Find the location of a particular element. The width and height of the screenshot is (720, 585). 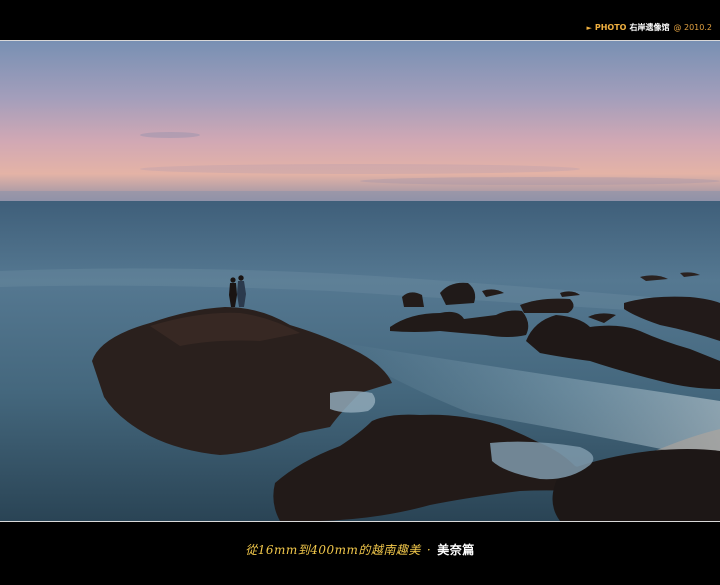

tide-pool is located at coordinates (353, 402).